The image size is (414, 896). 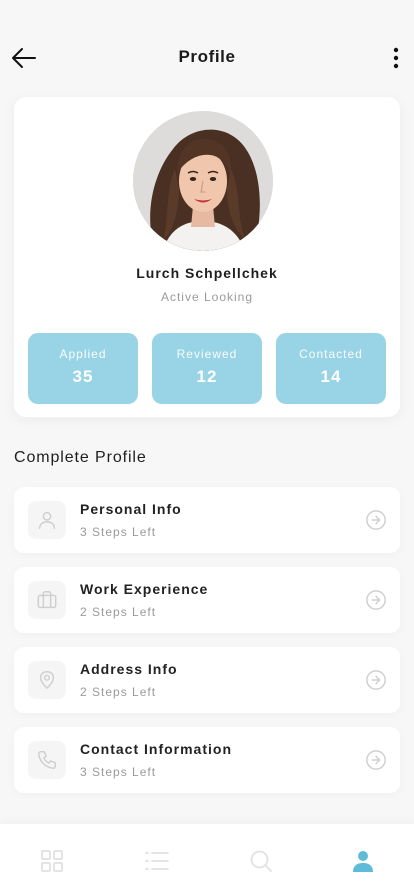 What do you see at coordinates (83, 376) in the screenshot?
I see `stat-value: 35` at bounding box center [83, 376].